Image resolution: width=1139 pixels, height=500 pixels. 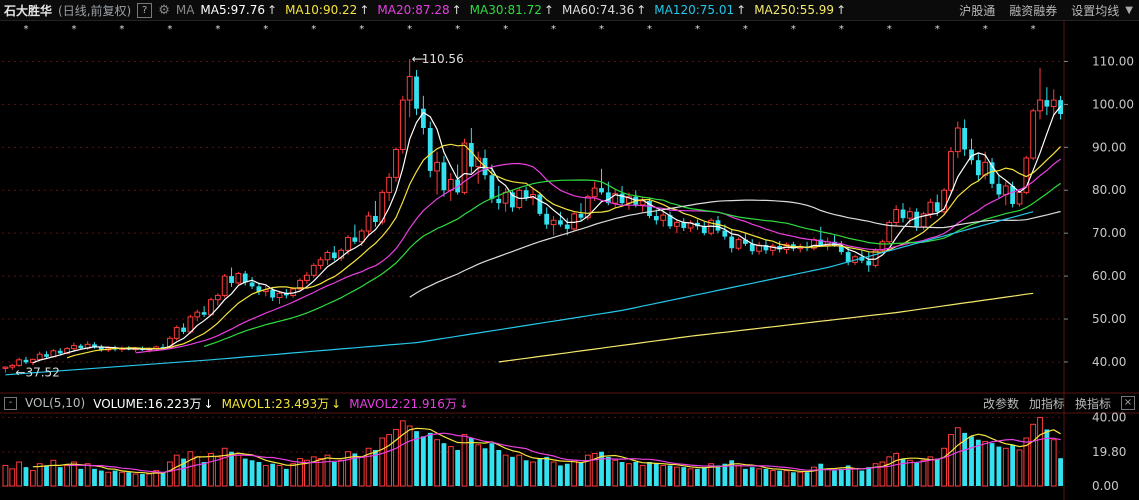 I want to click on low-price-label: ←37.52, so click(x=37, y=373).